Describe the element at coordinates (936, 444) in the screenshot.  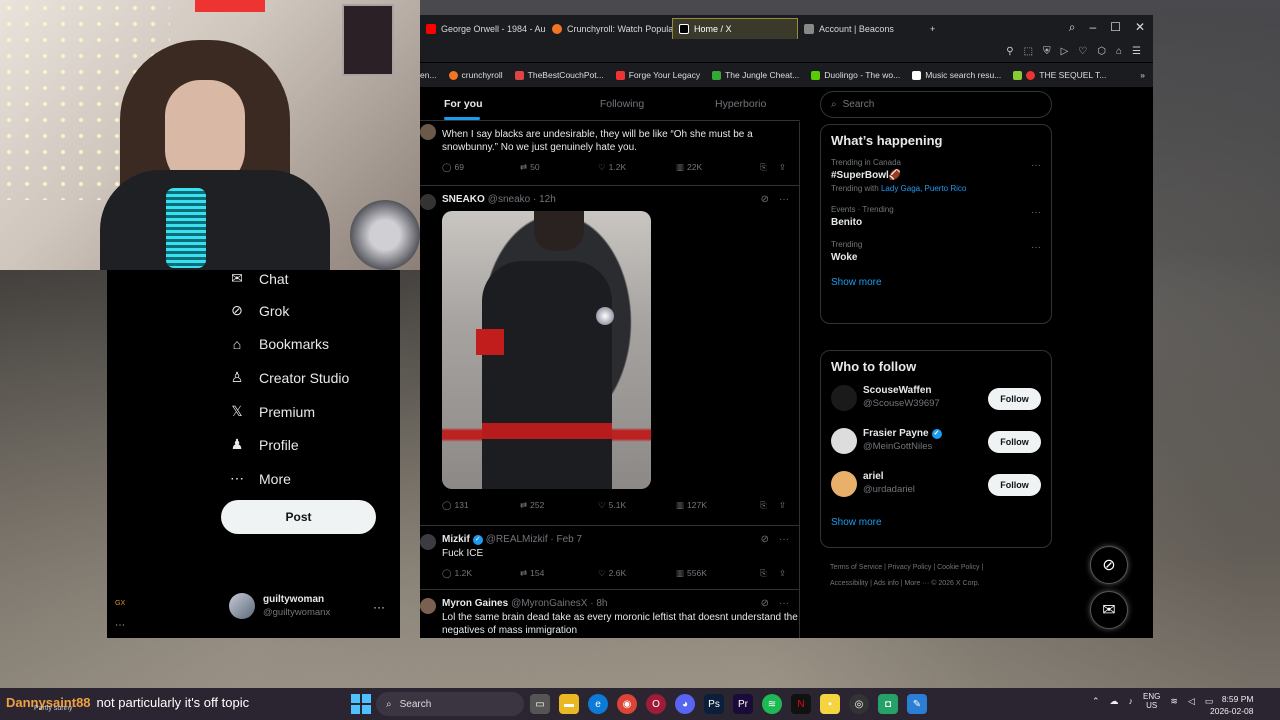
I see `follow-suggestion: Frasier Payne ✓ @MeinGottNiles Follow` at that location.